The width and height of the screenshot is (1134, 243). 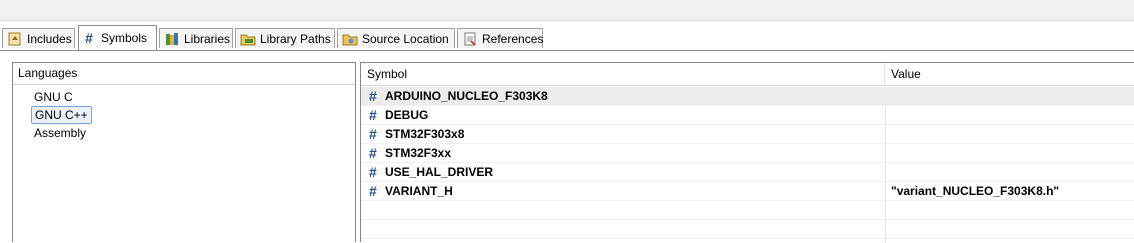 What do you see at coordinates (1009, 74) in the screenshot?
I see `column-header-value: Value` at bounding box center [1009, 74].